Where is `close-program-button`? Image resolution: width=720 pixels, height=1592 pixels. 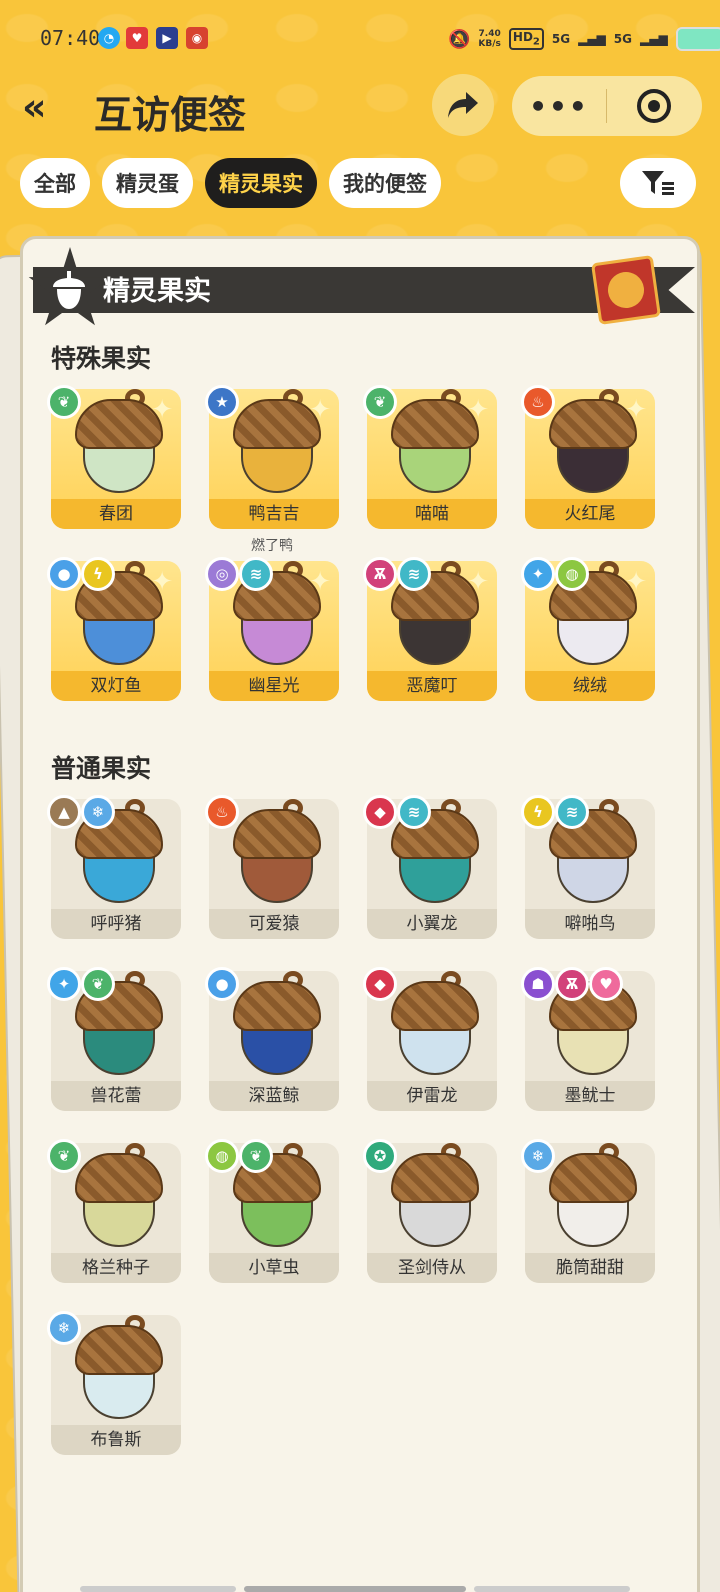 close-program-button is located at coordinates (654, 106).